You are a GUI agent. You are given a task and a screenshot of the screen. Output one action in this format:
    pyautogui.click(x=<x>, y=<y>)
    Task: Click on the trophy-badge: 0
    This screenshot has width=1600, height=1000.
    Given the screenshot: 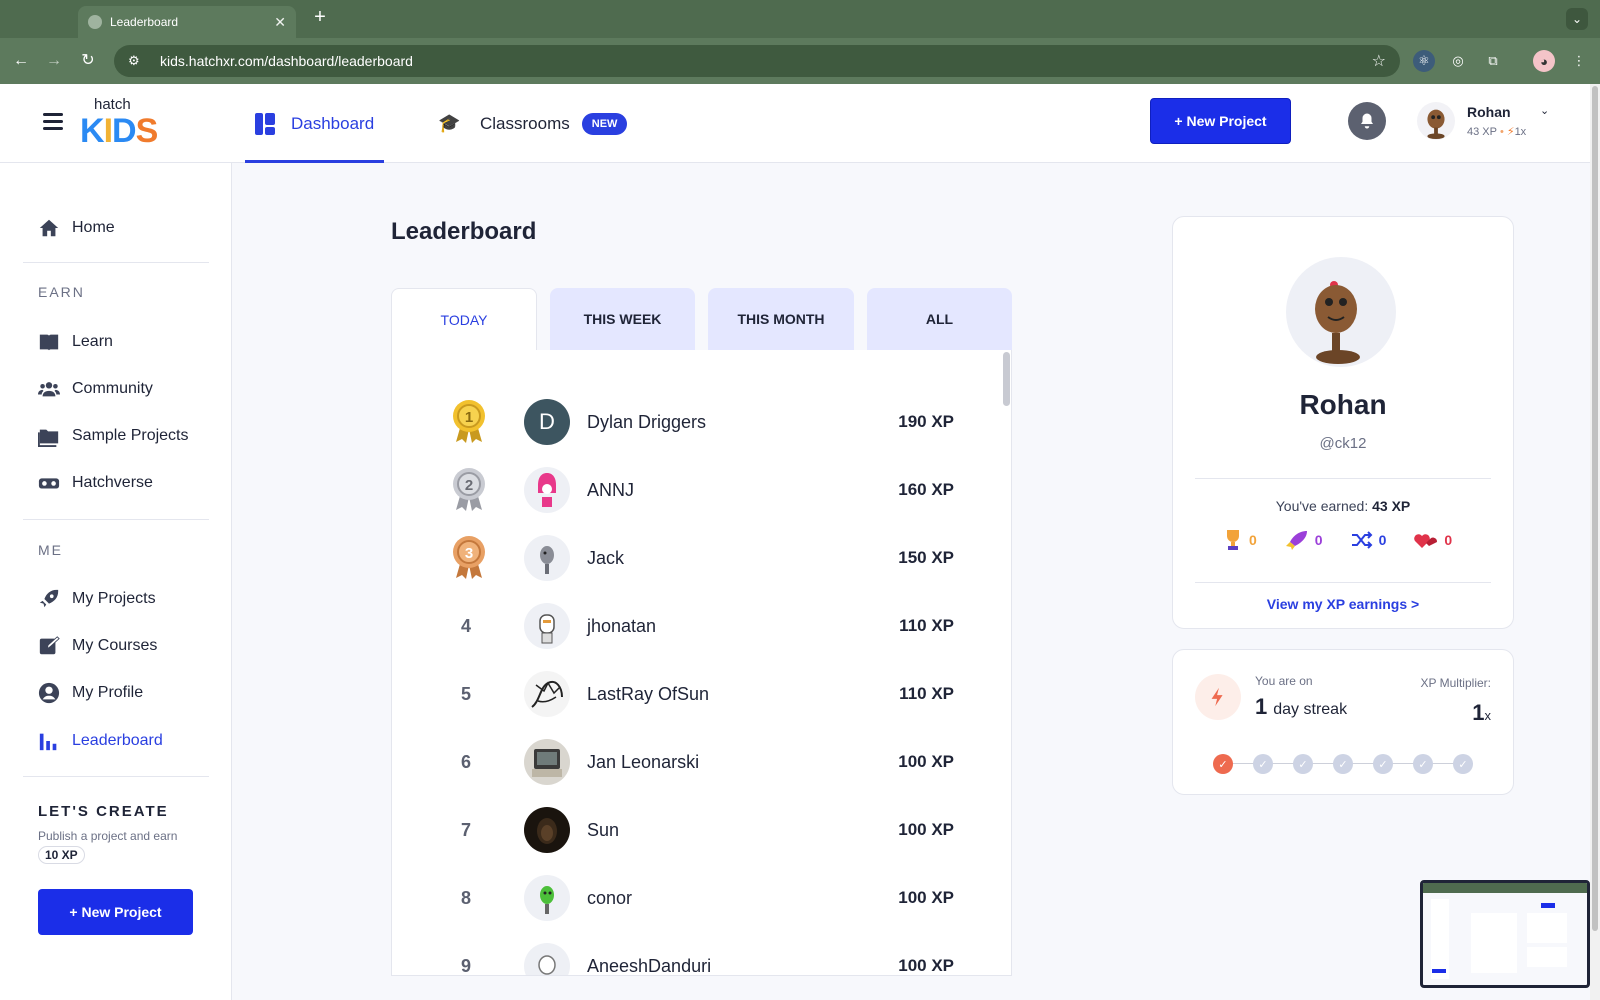 What is the action you would take?
    pyautogui.click(x=1240, y=540)
    